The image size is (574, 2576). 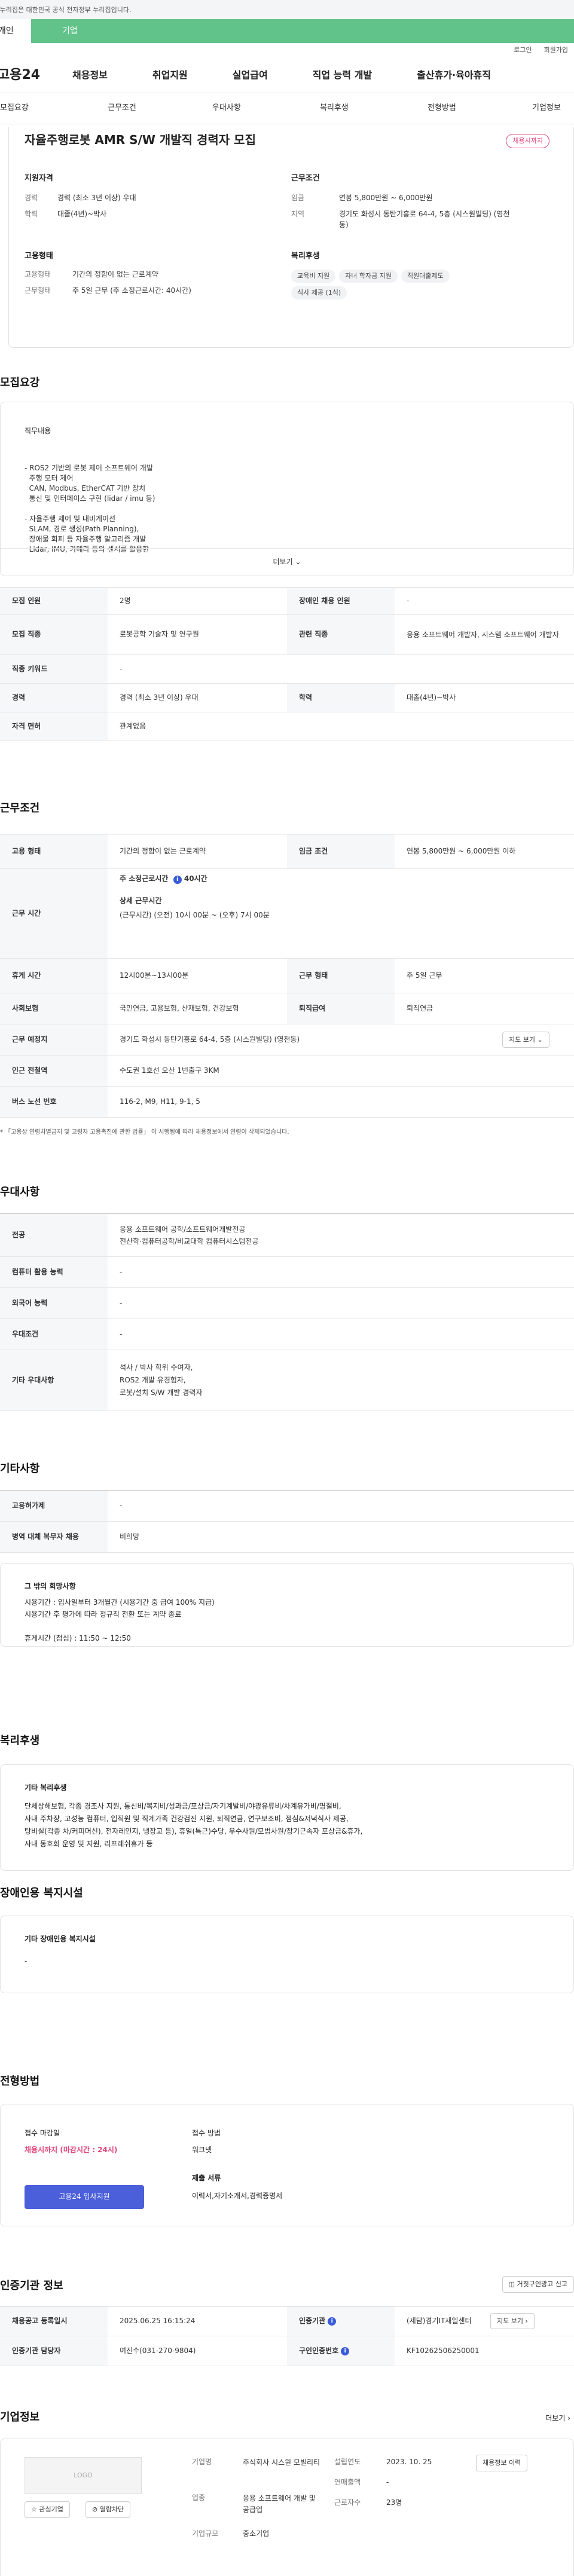 I want to click on prefer-cond-value: -, so click(x=121, y=1333).